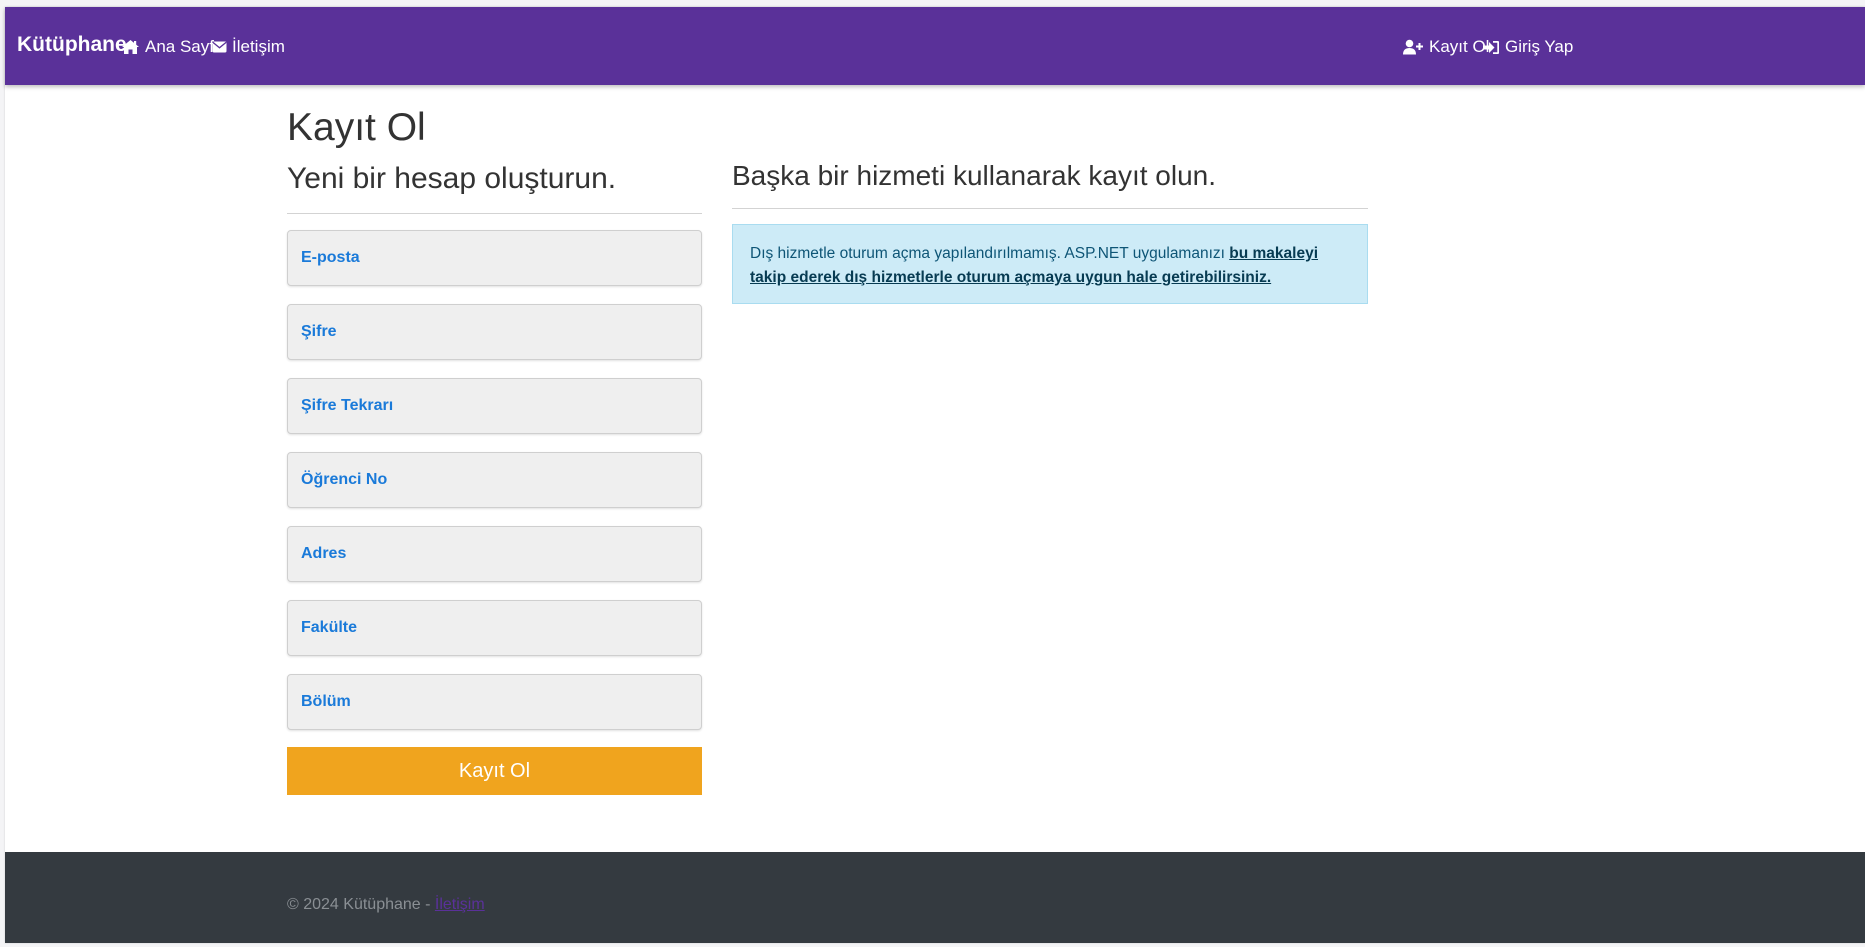 The height and width of the screenshot is (947, 1865). What do you see at coordinates (494, 213) in the screenshot?
I see `left-divider` at bounding box center [494, 213].